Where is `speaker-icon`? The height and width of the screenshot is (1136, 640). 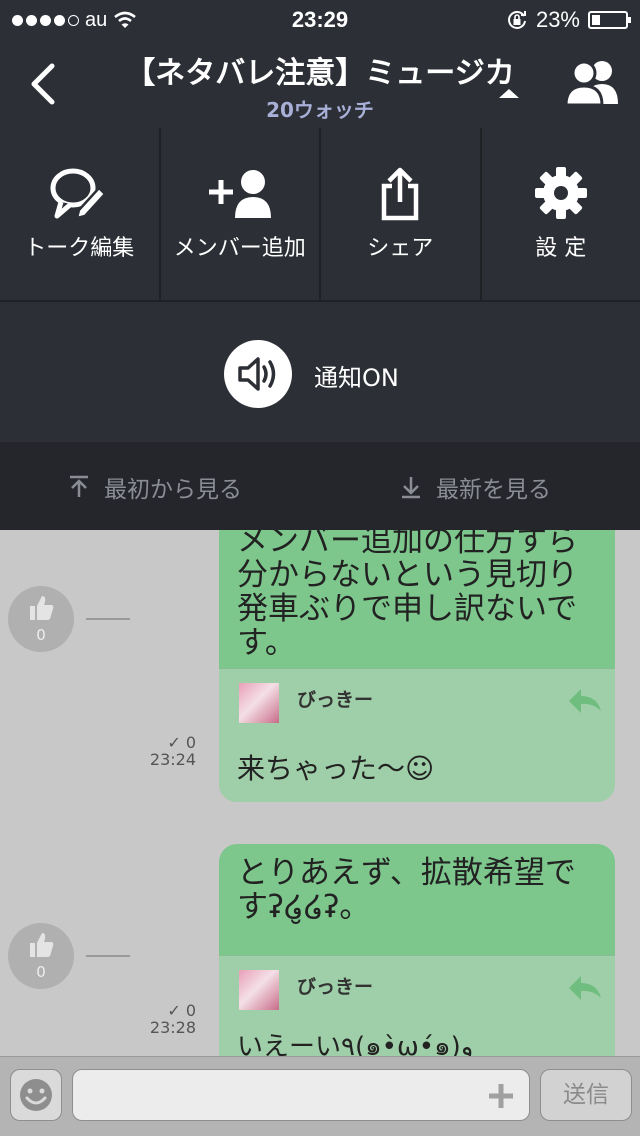
speaker-icon is located at coordinates (257, 374).